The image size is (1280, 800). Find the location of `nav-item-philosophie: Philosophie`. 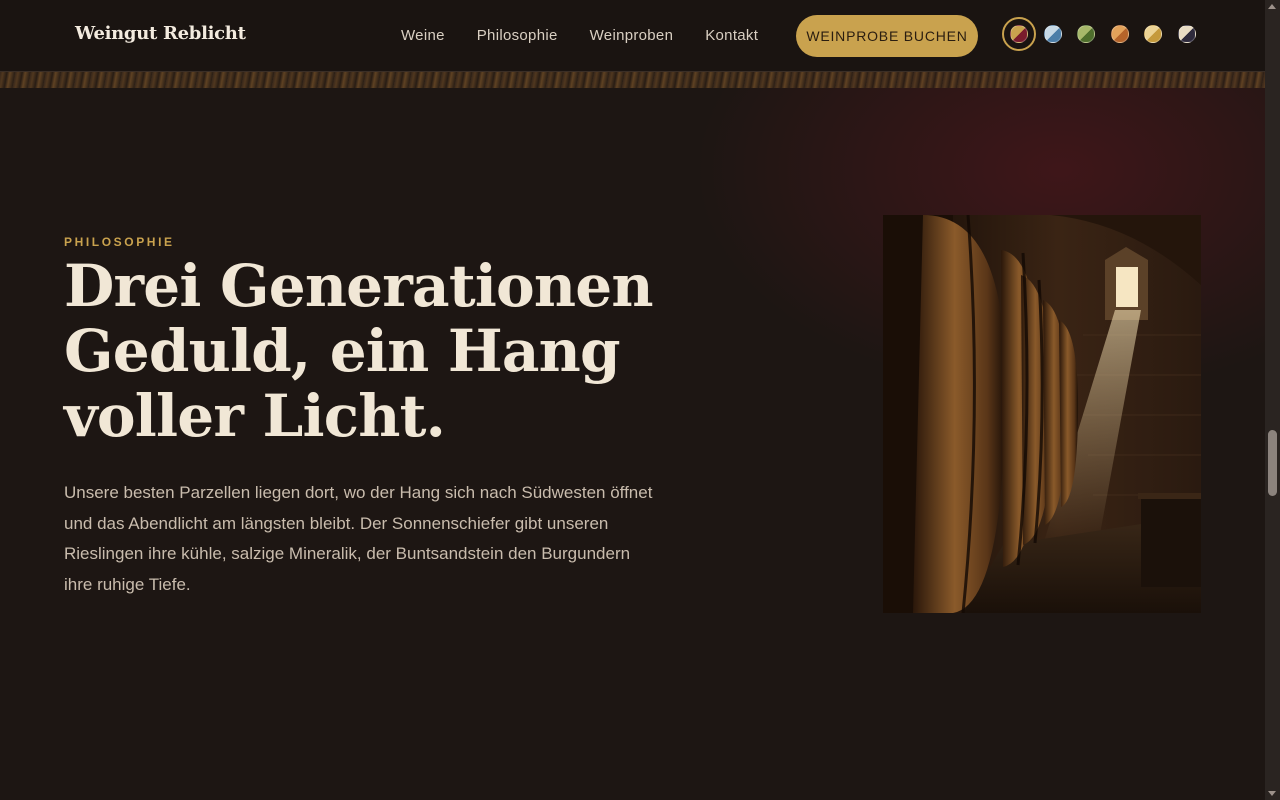

nav-item-philosophie: Philosophie is located at coordinates (517, 35).